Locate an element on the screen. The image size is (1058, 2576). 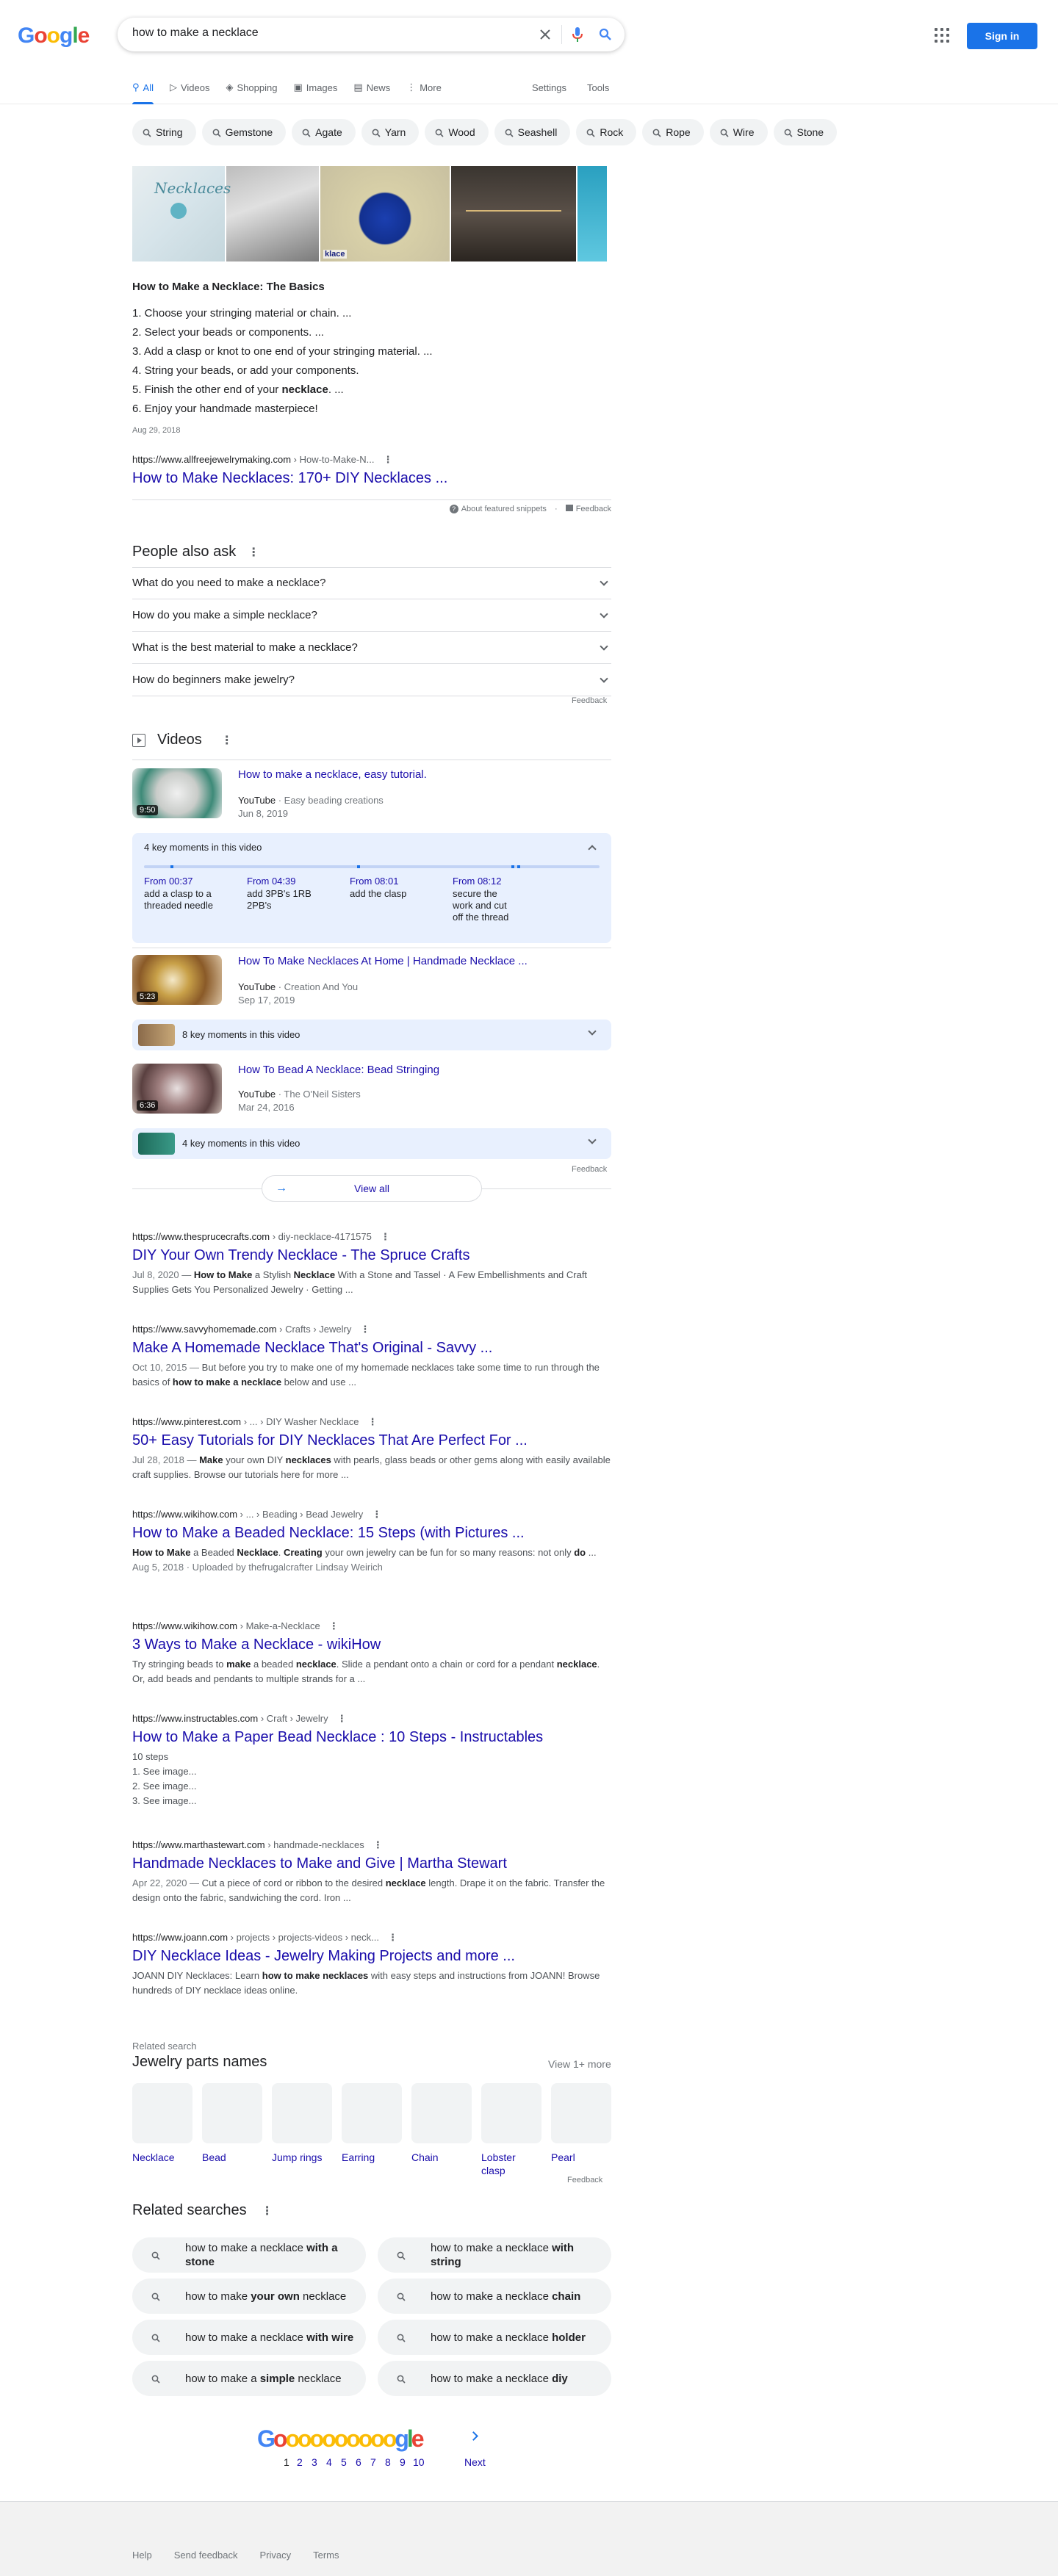
page-link: 3 is located at coordinates (314, 2462).